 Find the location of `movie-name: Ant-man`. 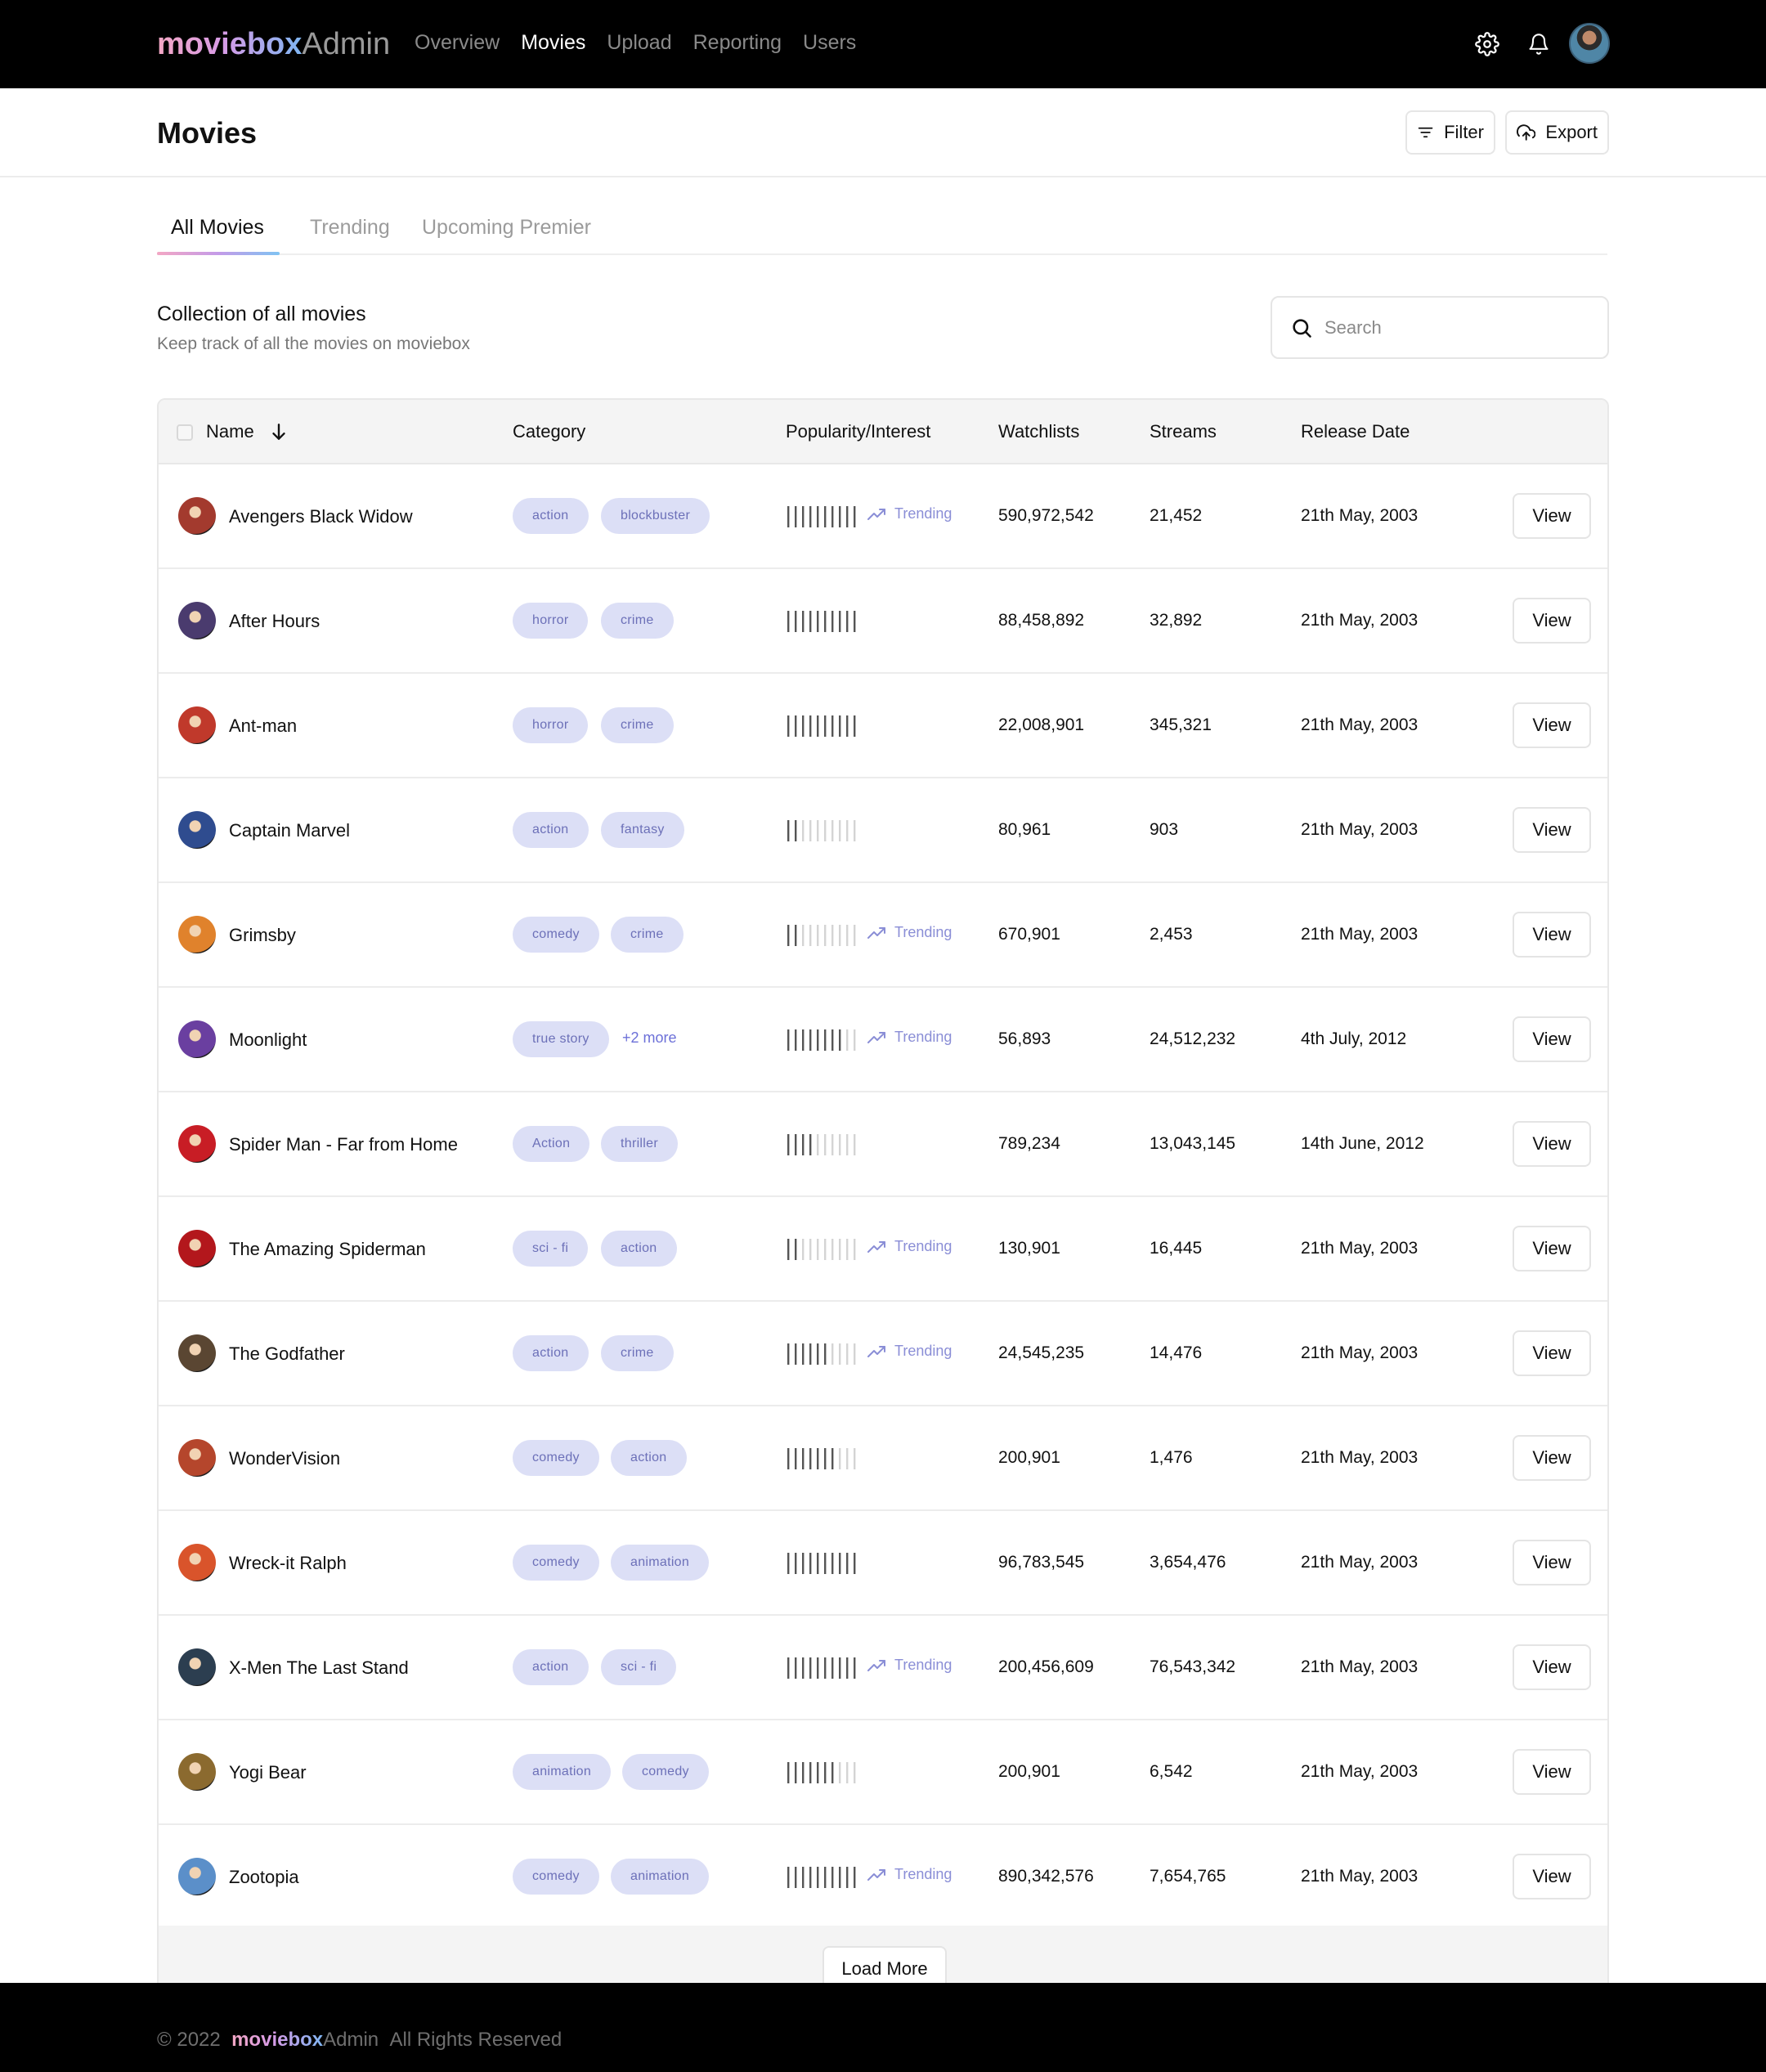

movie-name: Ant-man is located at coordinates (263, 726).